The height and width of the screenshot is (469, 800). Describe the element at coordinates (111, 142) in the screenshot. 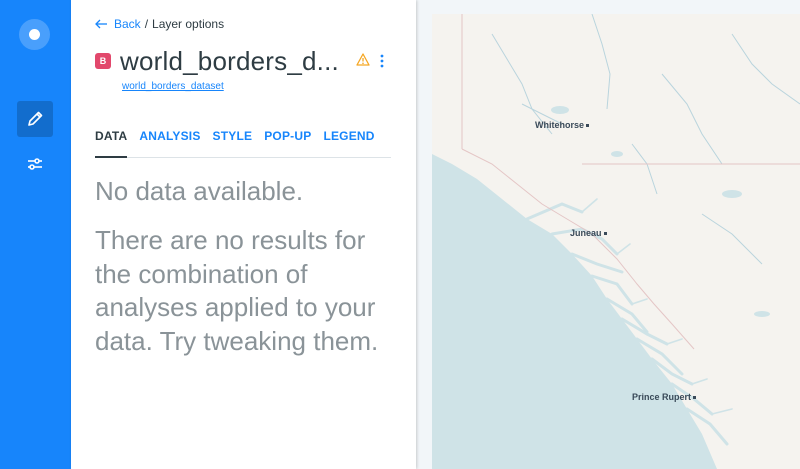

I see `tab-data: DATA` at that location.